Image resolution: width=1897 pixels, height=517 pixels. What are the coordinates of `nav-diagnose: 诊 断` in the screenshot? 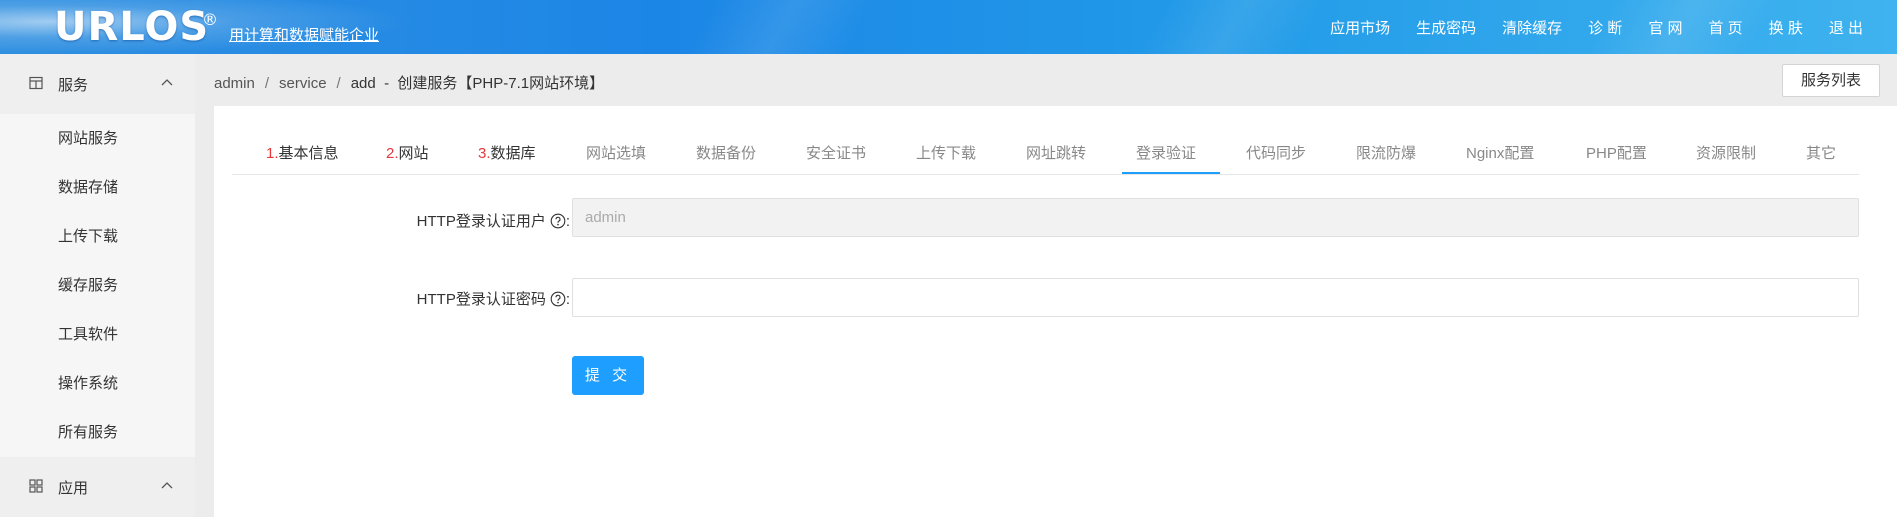 It's located at (1605, 27).